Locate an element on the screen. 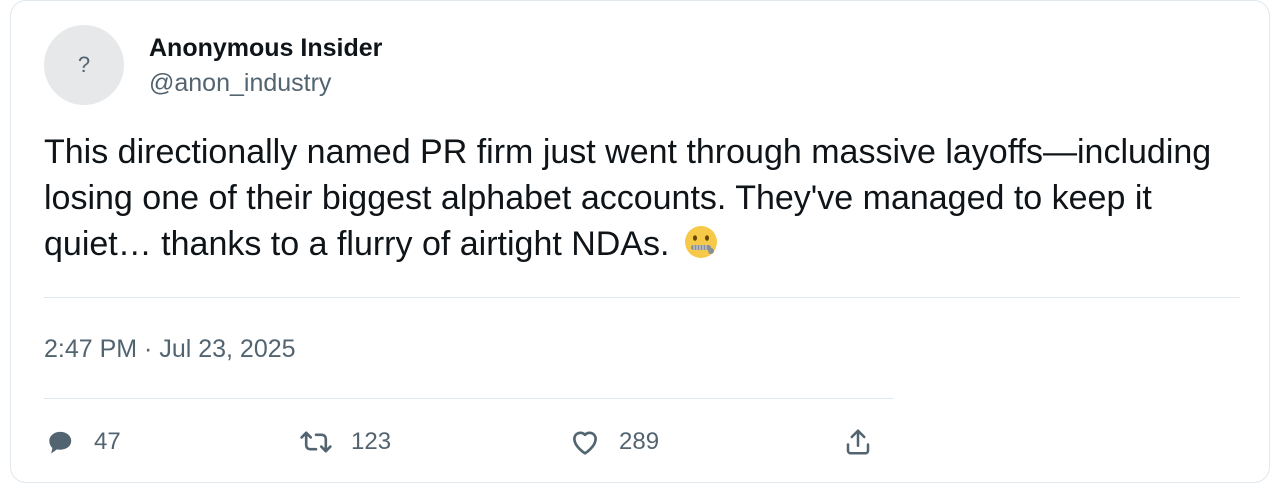 Image resolution: width=1282 pixels, height=500 pixels. retweet-count: 123 is located at coordinates (371, 441).